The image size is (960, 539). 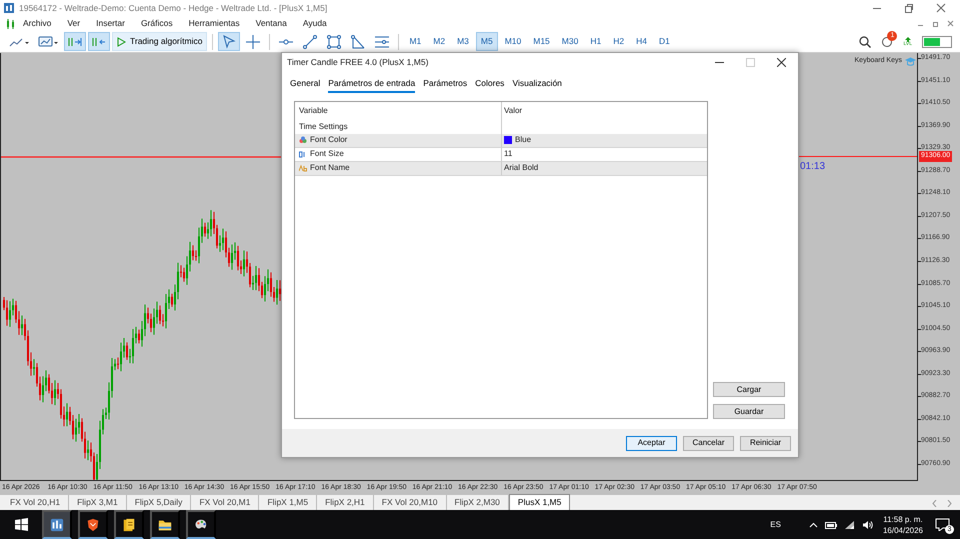 What do you see at coordinates (73, 23) in the screenshot?
I see `menu-item: Ver` at bounding box center [73, 23].